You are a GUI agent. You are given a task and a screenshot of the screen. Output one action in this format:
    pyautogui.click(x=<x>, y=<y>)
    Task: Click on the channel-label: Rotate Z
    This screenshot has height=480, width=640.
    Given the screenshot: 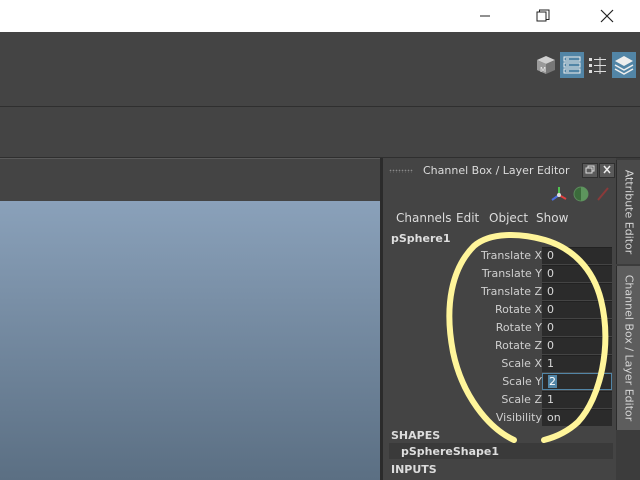 What is the action you would take?
    pyautogui.click(x=518, y=345)
    